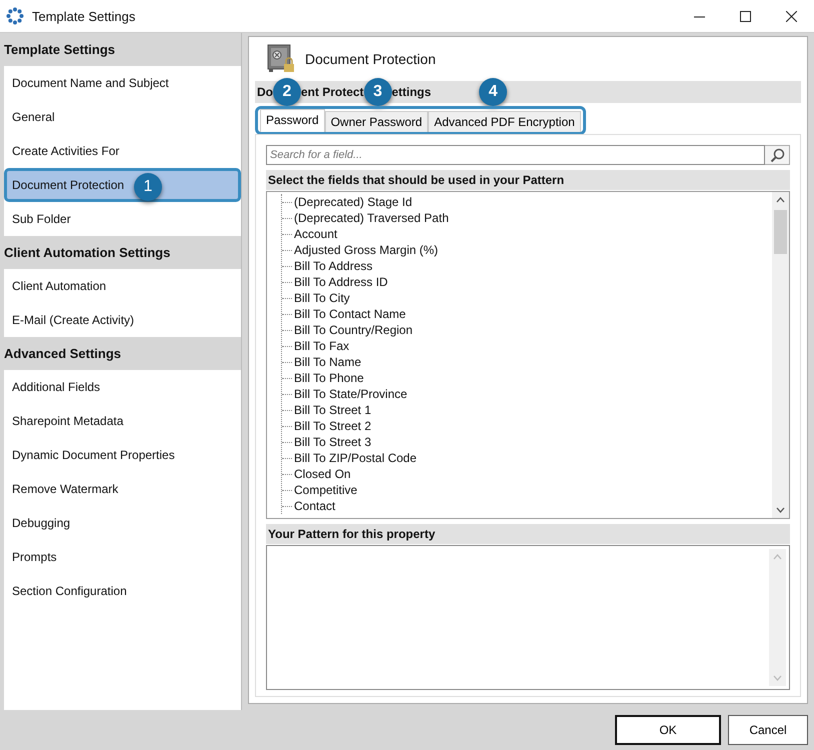  Describe the element at coordinates (333, 266) in the screenshot. I see `tree-item: Bill To Address` at that location.